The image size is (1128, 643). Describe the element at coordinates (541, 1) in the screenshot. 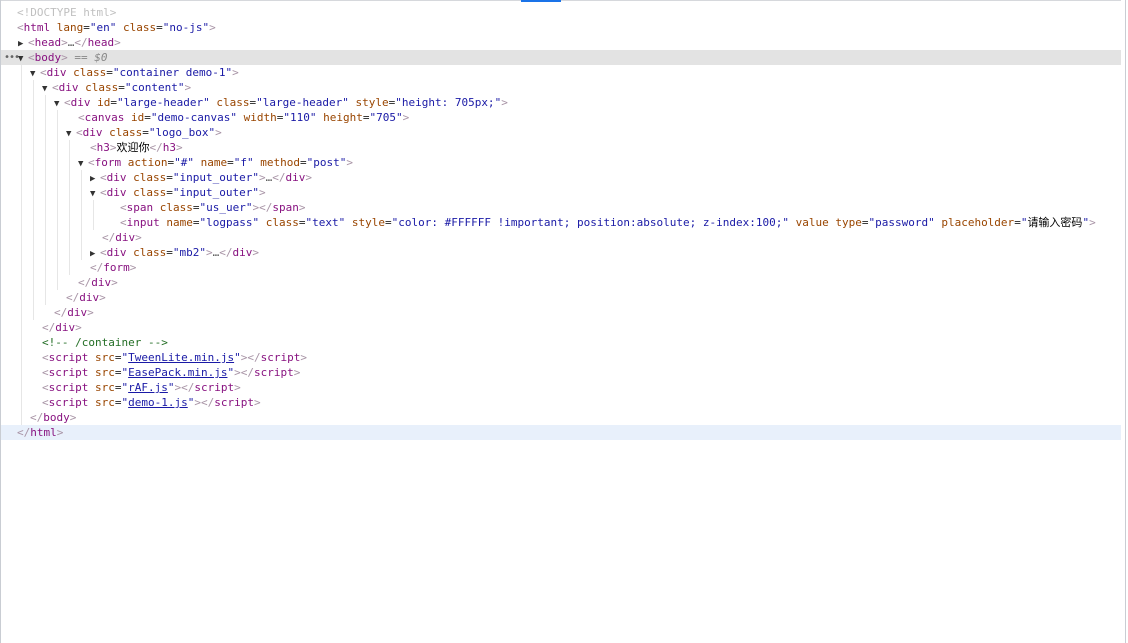

I see `active-tab-indicator` at that location.